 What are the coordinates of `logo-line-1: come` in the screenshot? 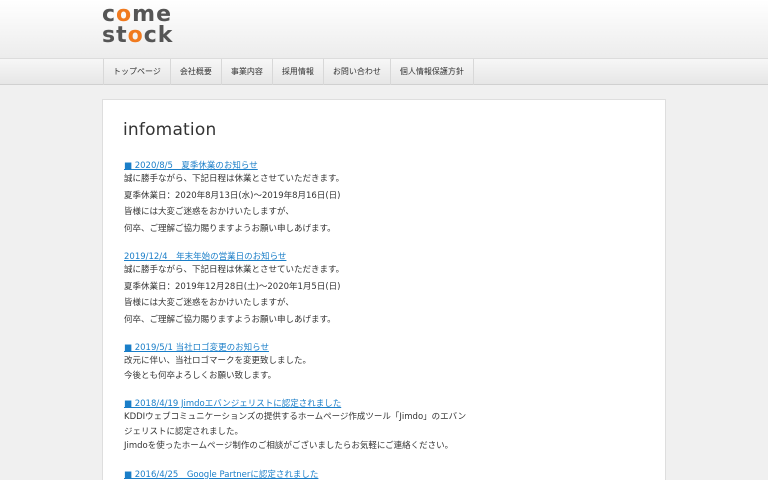 It's located at (137, 14).